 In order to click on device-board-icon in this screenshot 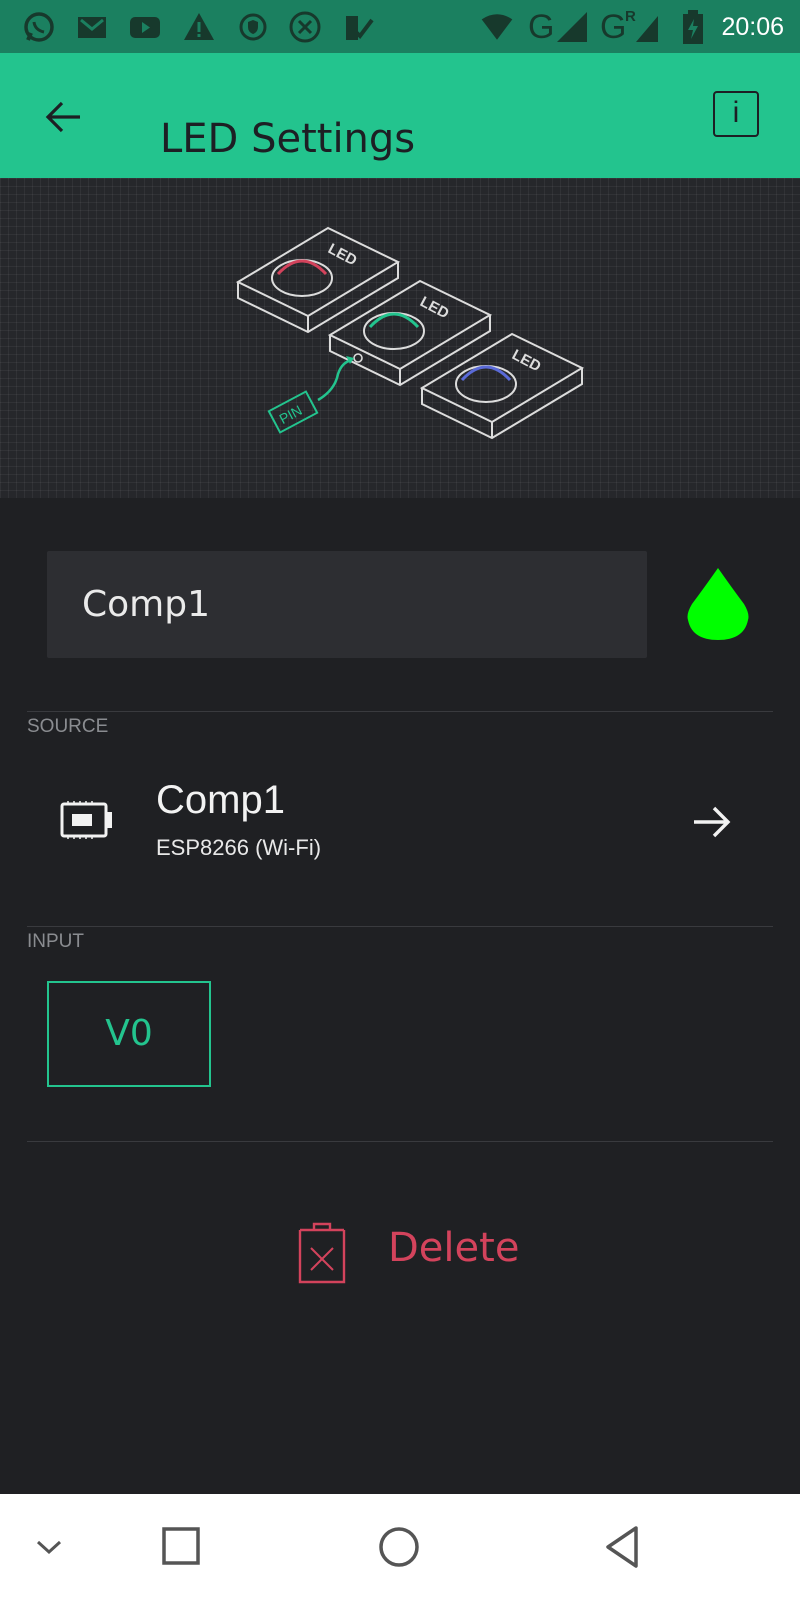, I will do `click(87, 820)`.